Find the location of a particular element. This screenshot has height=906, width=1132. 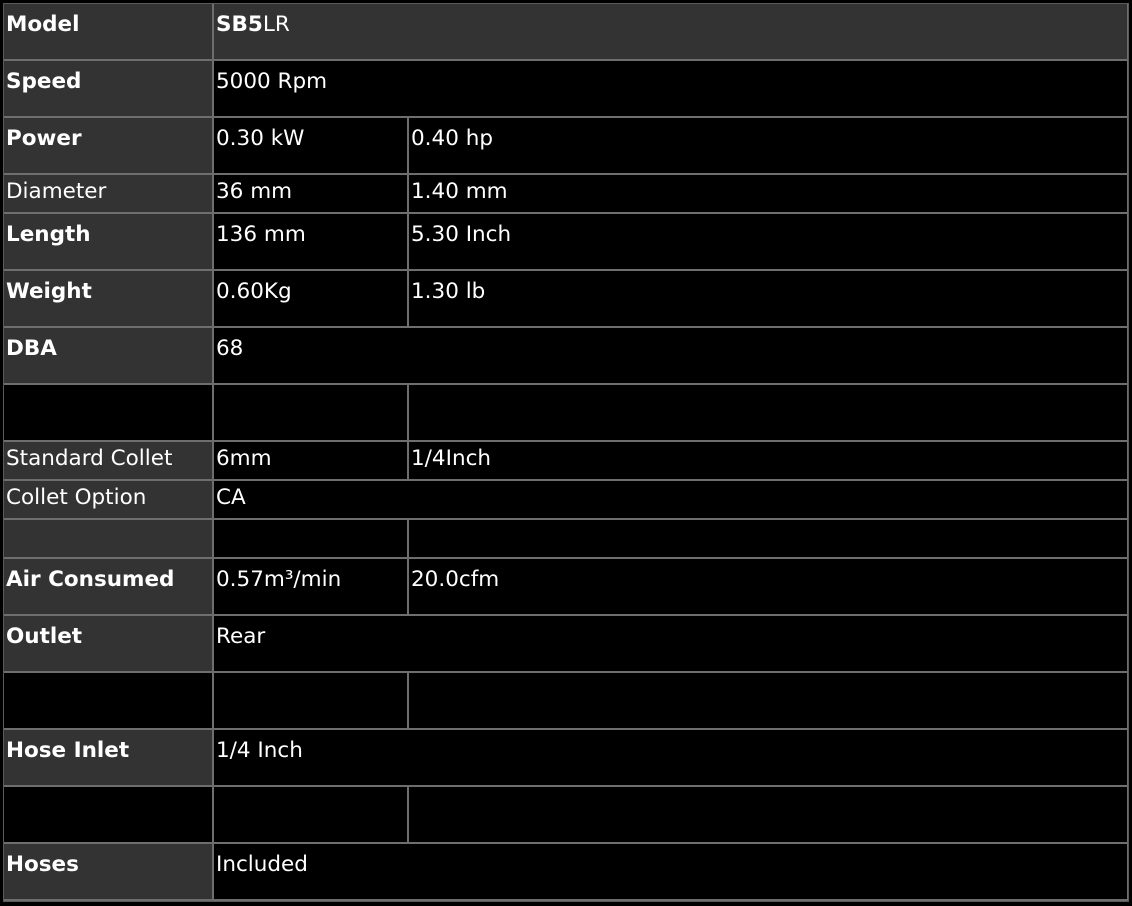

table-row-weight: Weight 0.60Kg 1.30 lb is located at coordinates (566, 299).